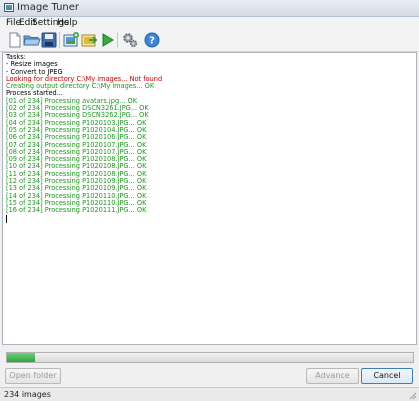 The height and width of the screenshot is (401, 419). Describe the element at coordinates (332, 376) in the screenshot. I see `advance-button: Advance` at that location.